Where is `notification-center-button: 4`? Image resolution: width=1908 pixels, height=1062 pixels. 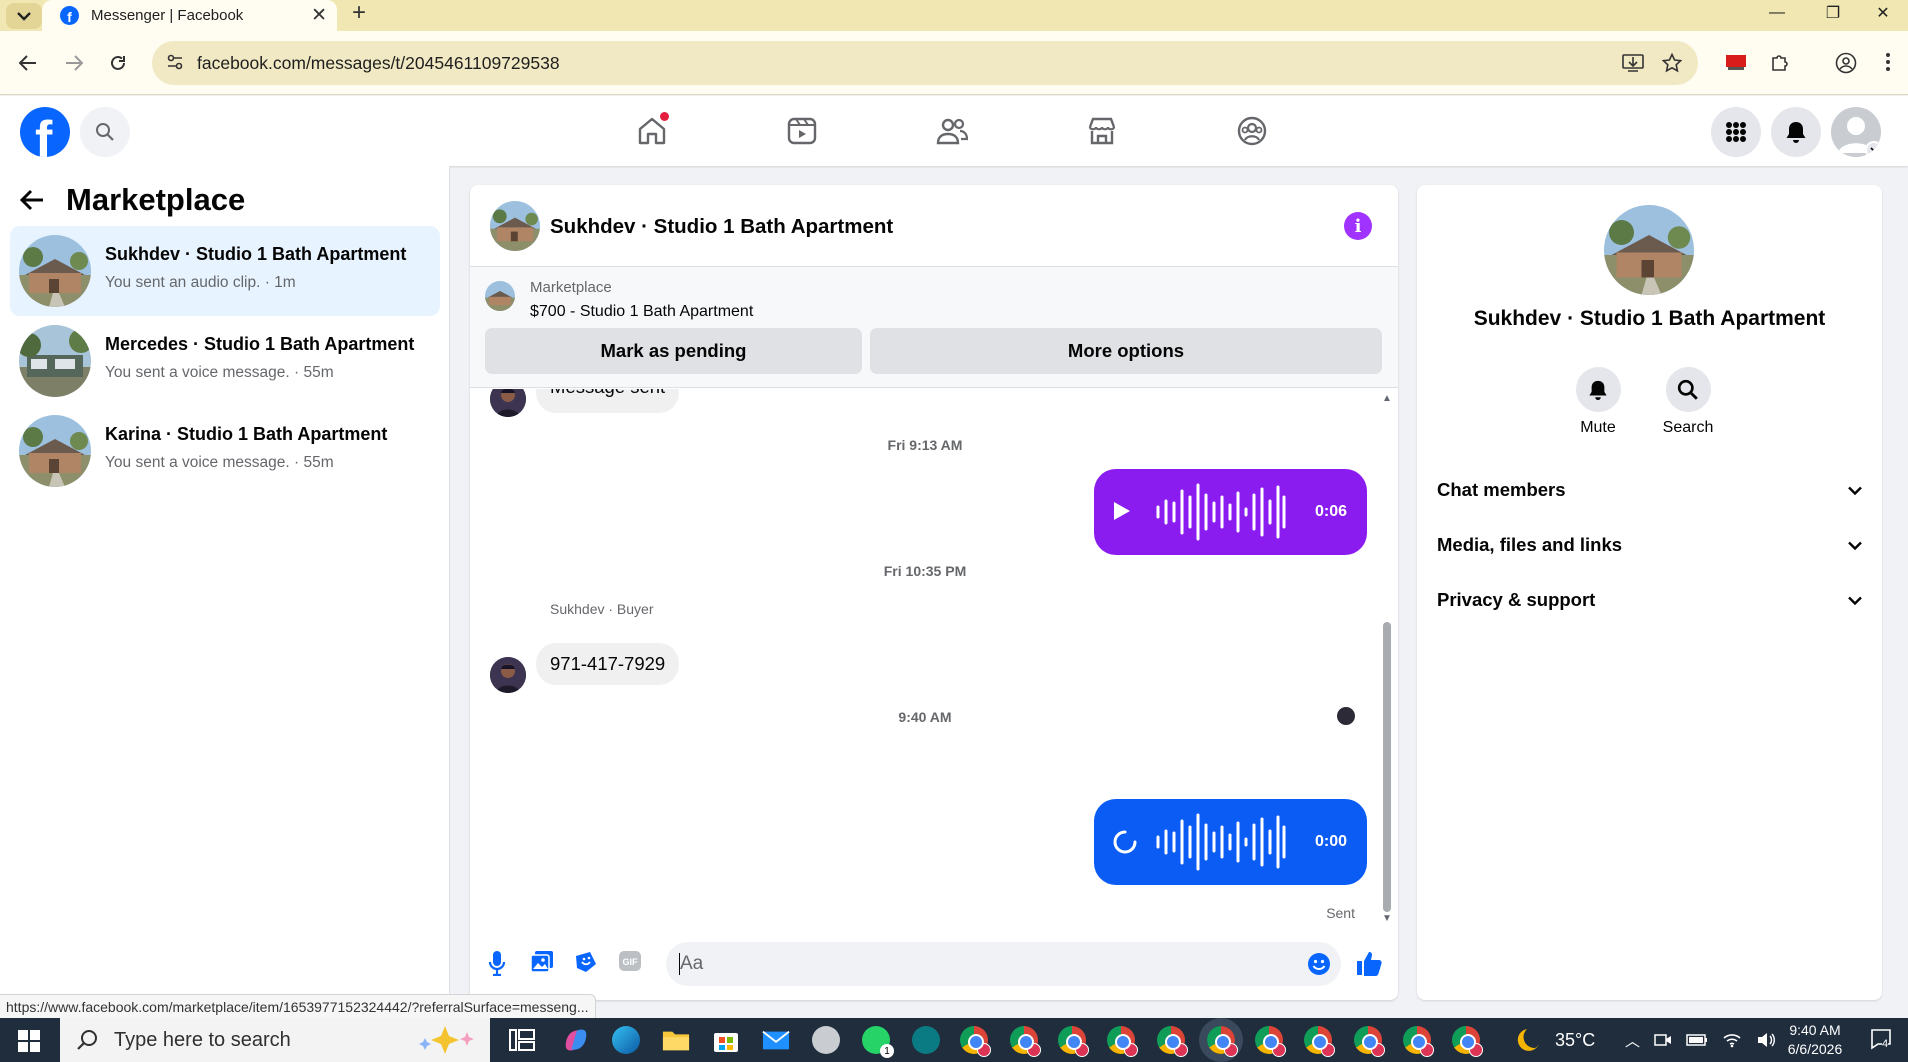 notification-center-button: 4 is located at coordinates (1881, 1039).